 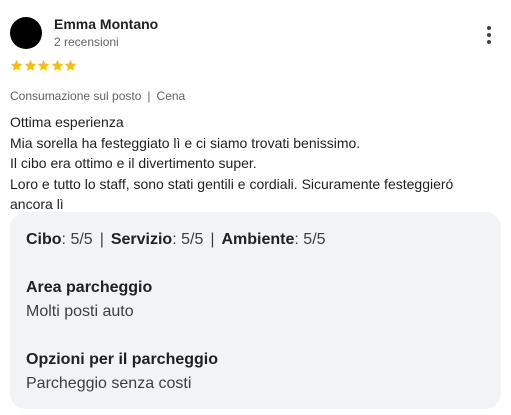 What do you see at coordinates (81, 239) in the screenshot?
I see `rating-value-food: 5/5` at bounding box center [81, 239].